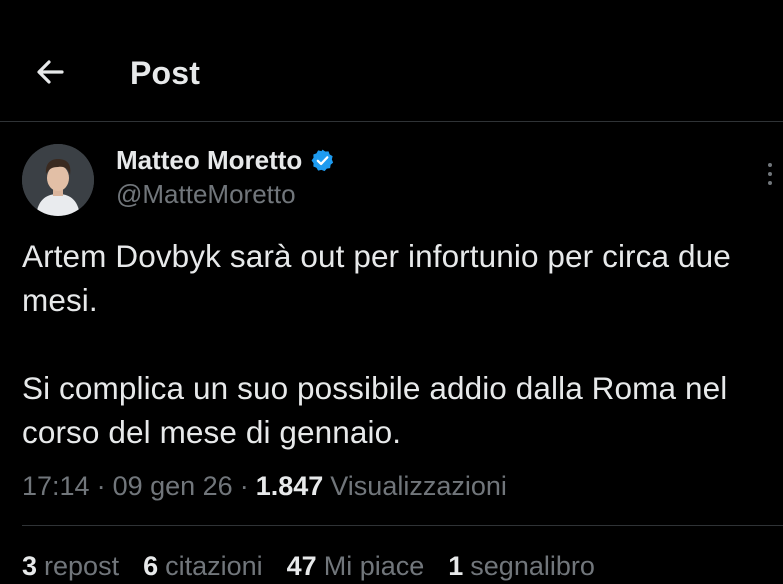  I want to click on reposts-label: repost, so click(82, 565).